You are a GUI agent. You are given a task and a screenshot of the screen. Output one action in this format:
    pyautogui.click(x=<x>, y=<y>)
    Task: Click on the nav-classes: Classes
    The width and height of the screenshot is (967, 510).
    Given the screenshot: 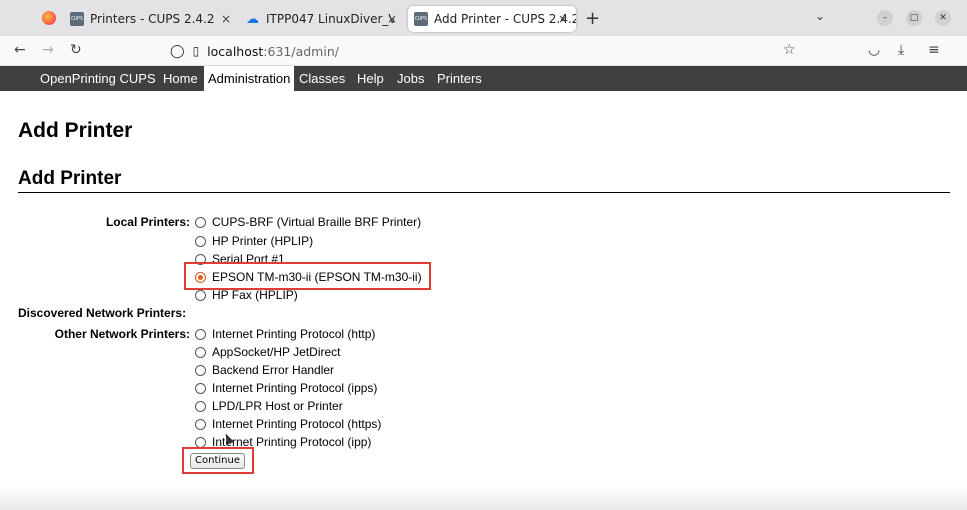 What is the action you would take?
    pyautogui.click(x=322, y=78)
    